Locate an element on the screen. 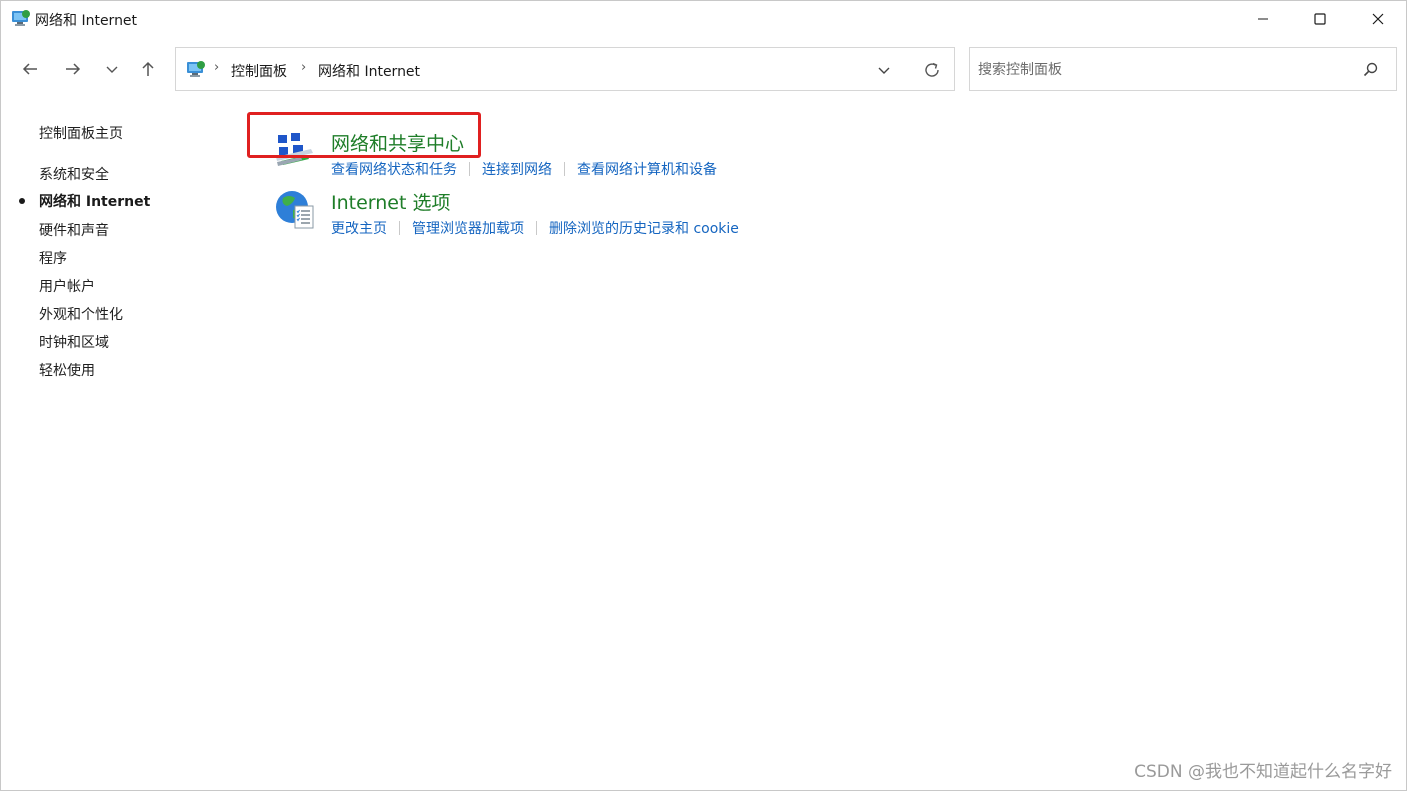  link-delete-history: 删除浏览的历史记录和 cookie is located at coordinates (644, 228).